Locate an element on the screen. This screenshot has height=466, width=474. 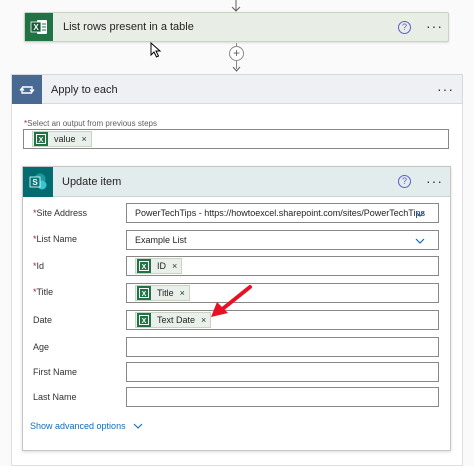
token-label: ID is located at coordinates (161, 266).